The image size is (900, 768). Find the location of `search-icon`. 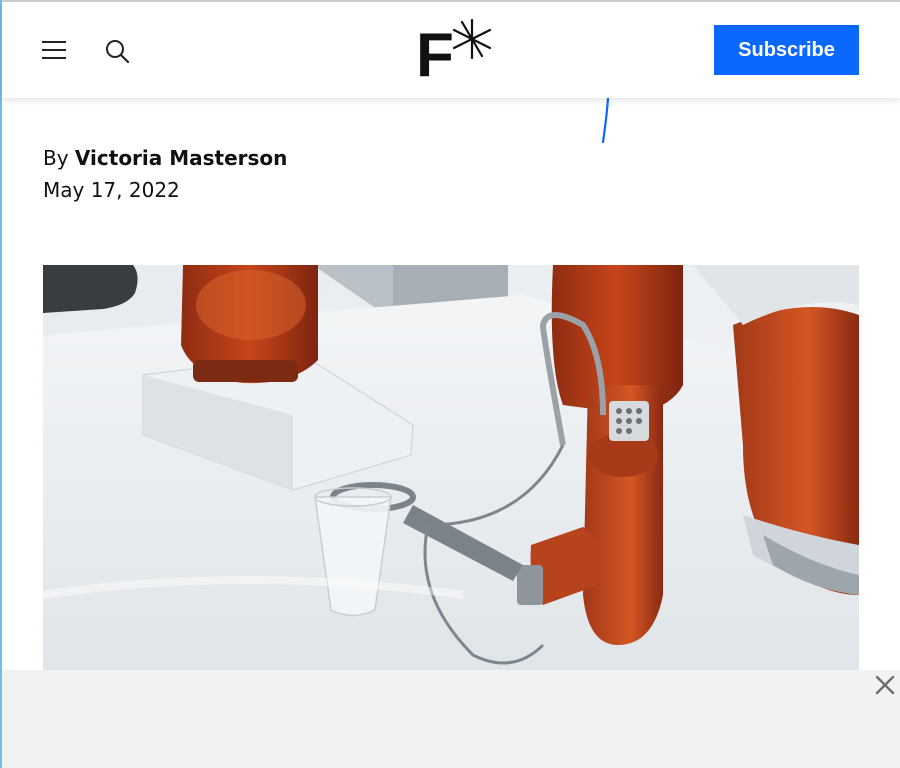

search-icon is located at coordinates (118, 52).